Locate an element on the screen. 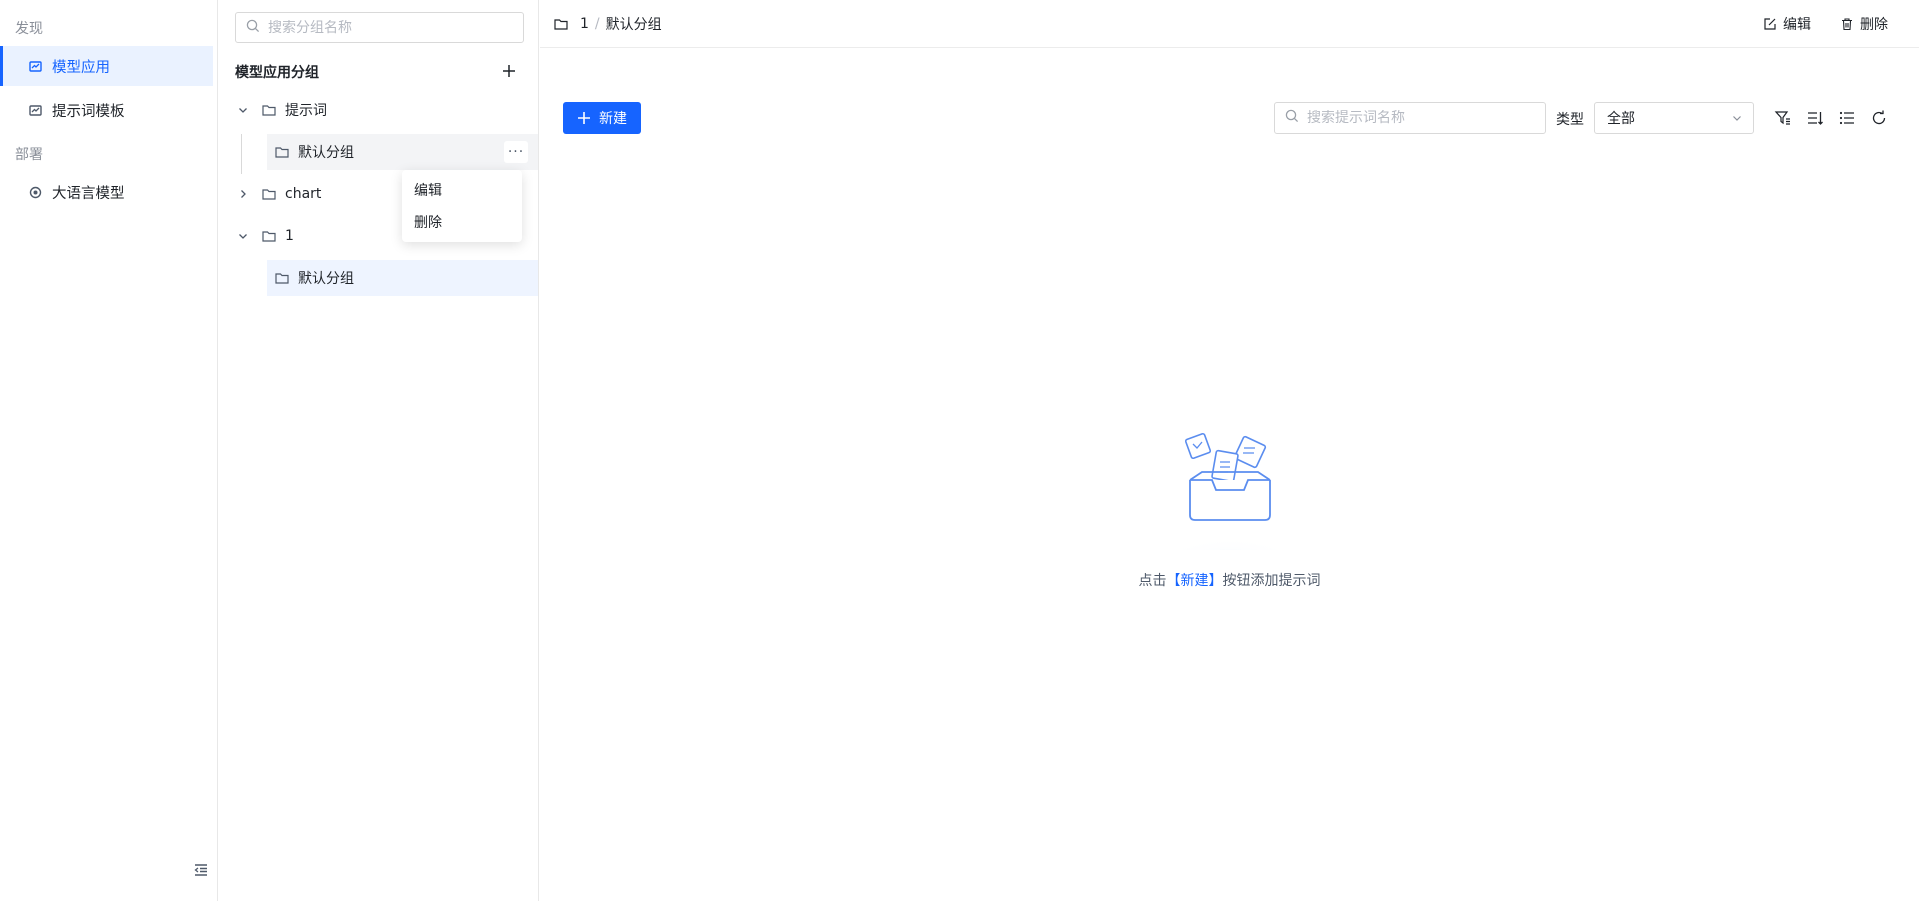 This screenshot has height=901, width=1919. breadcrumb: 1 / 默认分组 is located at coordinates (608, 24).